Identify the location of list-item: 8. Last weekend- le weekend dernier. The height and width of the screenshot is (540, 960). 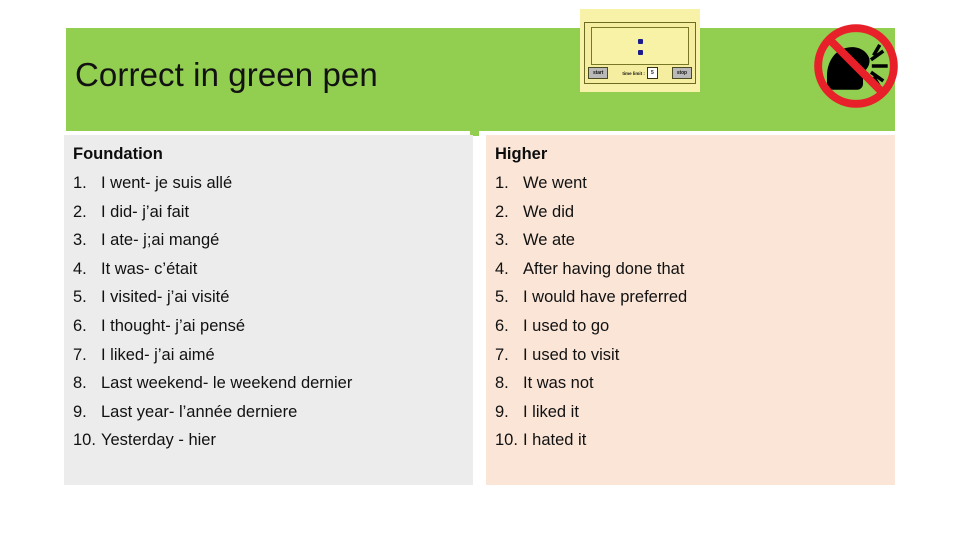
(266, 383).